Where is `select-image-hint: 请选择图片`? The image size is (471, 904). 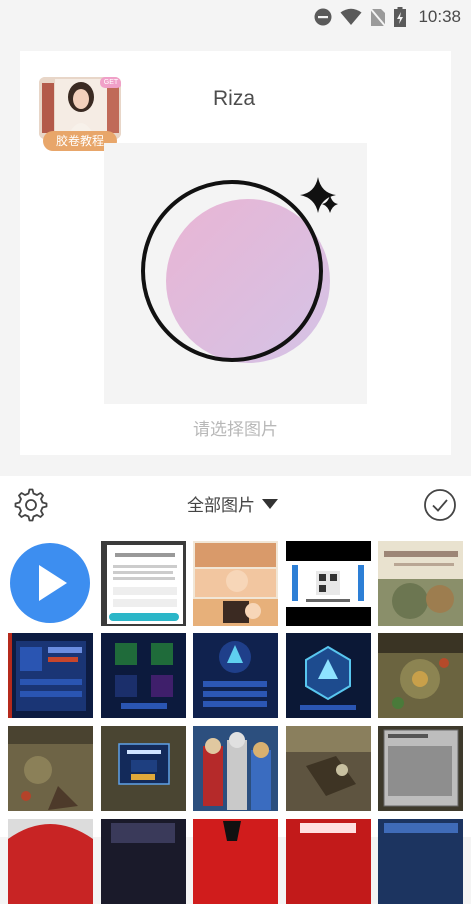 select-image-hint: 请选择图片 is located at coordinates (235, 430).